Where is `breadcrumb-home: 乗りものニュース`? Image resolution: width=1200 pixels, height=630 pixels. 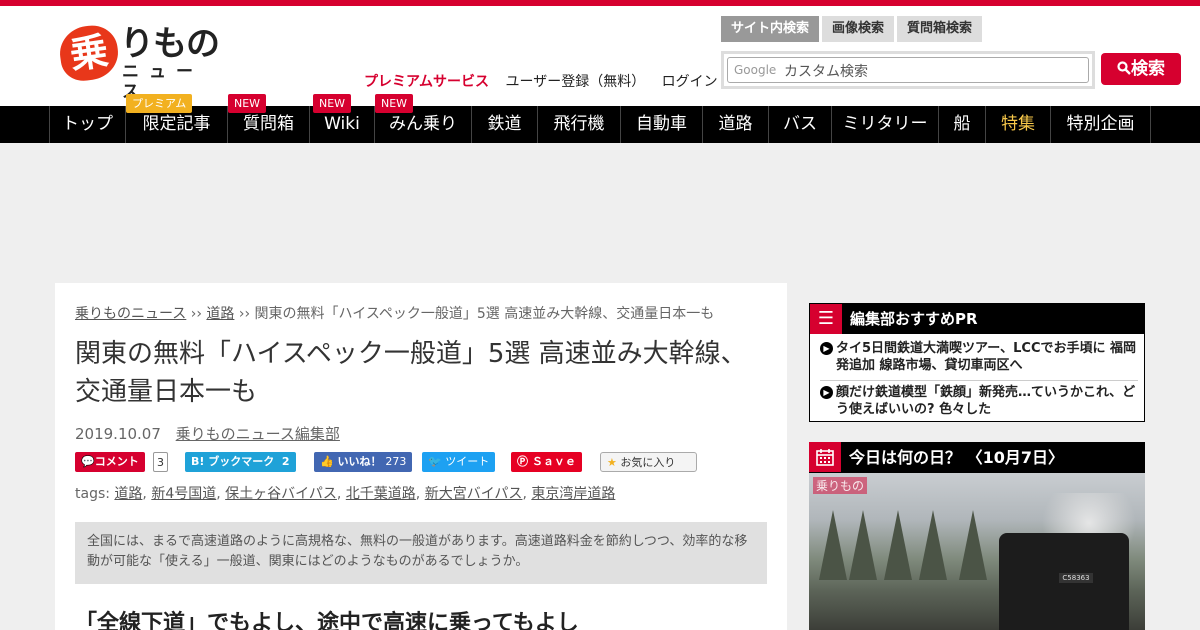 breadcrumb-home: 乗りものニュース is located at coordinates (130, 314).